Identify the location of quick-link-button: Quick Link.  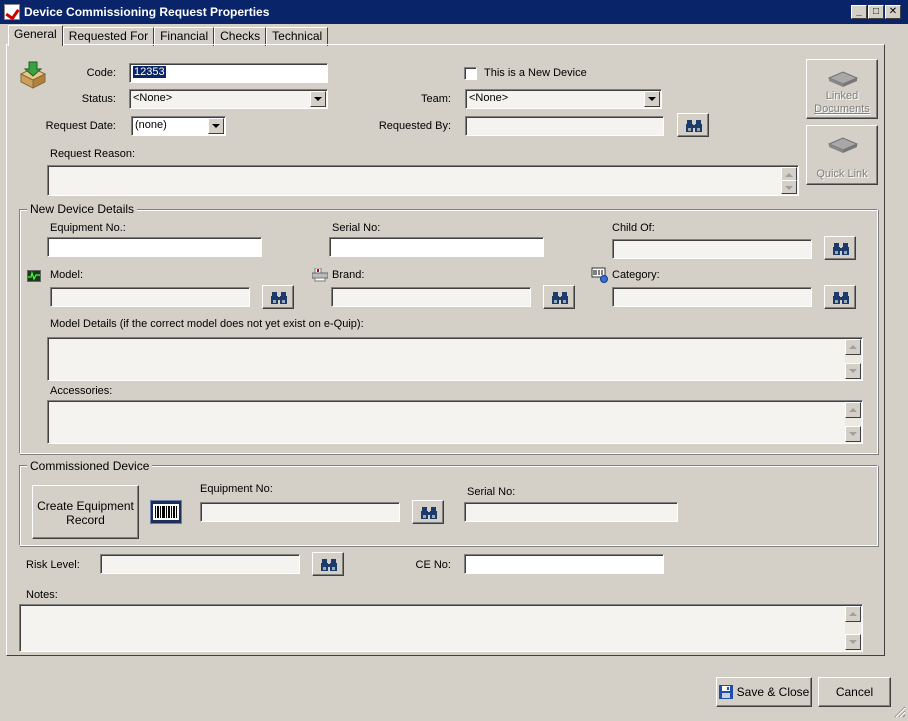
(842, 155).